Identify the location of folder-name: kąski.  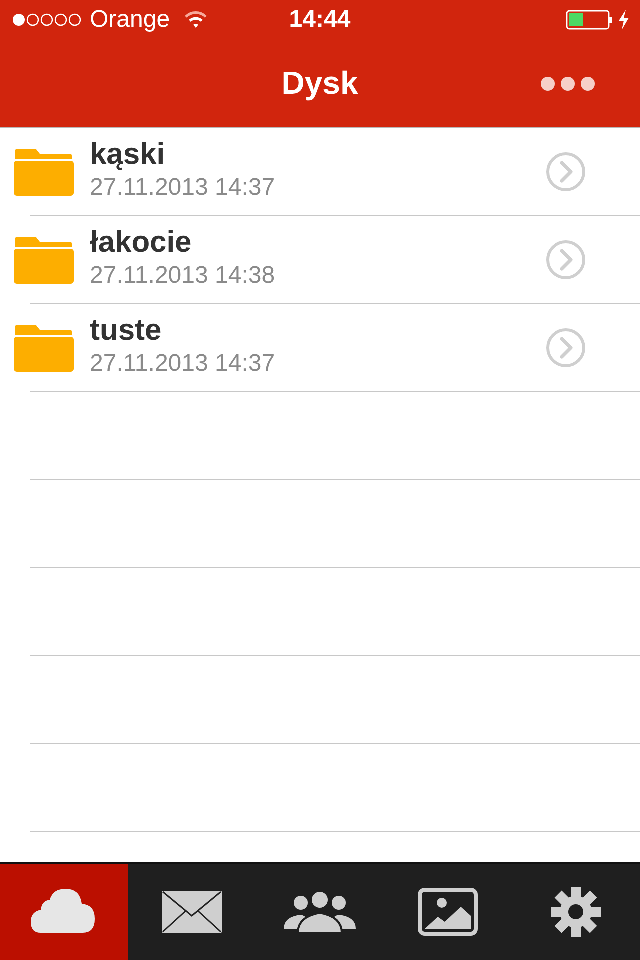
(128, 155).